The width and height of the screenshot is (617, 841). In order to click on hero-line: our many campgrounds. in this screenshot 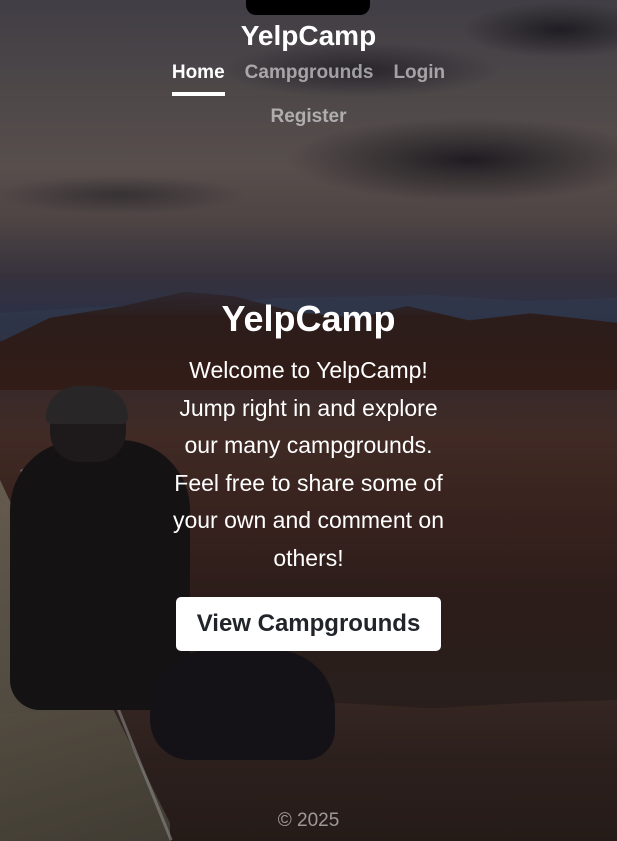, I will do `click(308, 445)`.